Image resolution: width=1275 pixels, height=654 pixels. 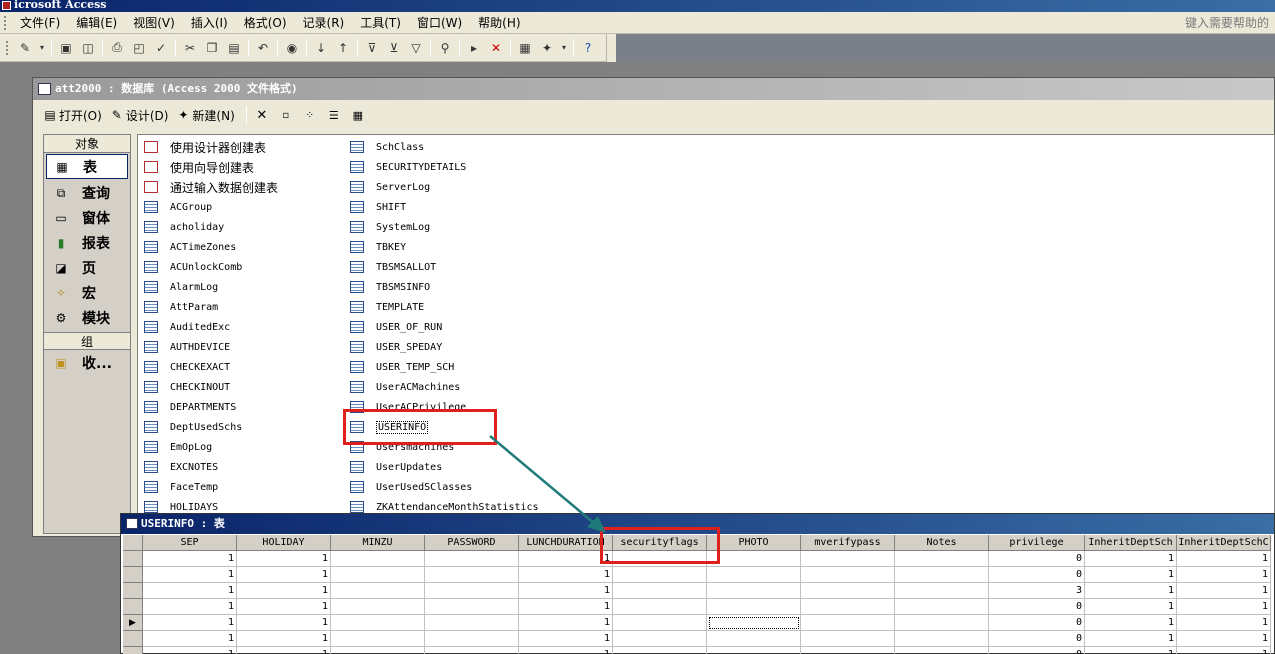 What do you see at coordinates (441, 387) in the screenshot?
I see `object-list-item: UserACMachines` at bounding box center [441, 387].